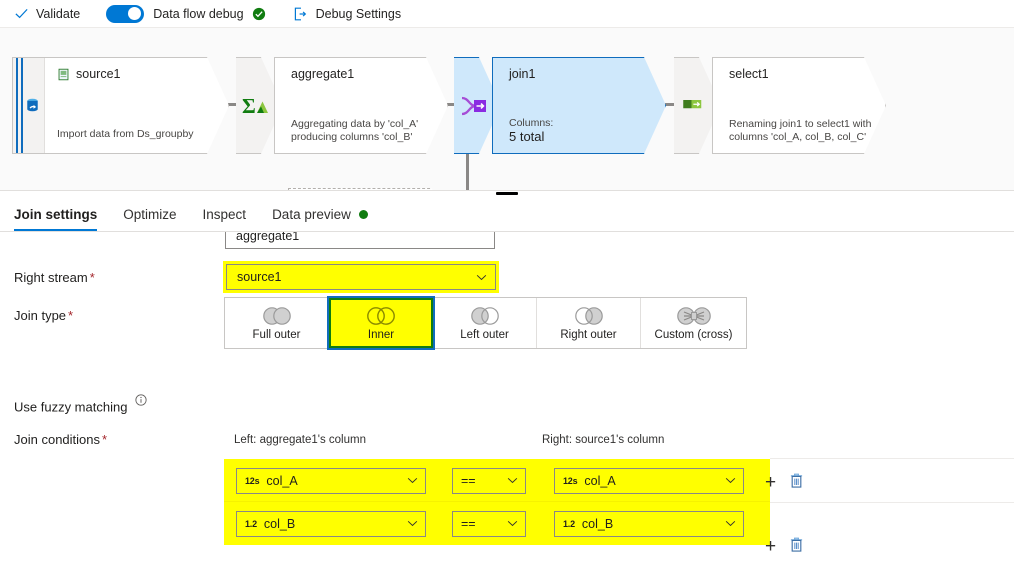 The image size is (1014, 565). Describe the element at coordinates (381, 323) in the screenshot. I see `join-type-option-inner: Inner` at that location.